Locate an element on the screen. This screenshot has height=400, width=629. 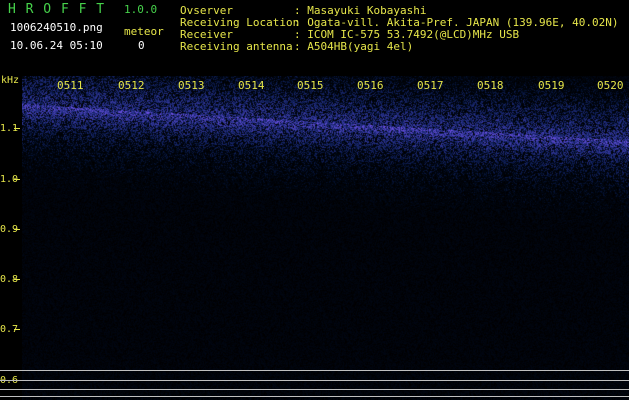
time-label: 0517 is located at coordinates (430, 85).